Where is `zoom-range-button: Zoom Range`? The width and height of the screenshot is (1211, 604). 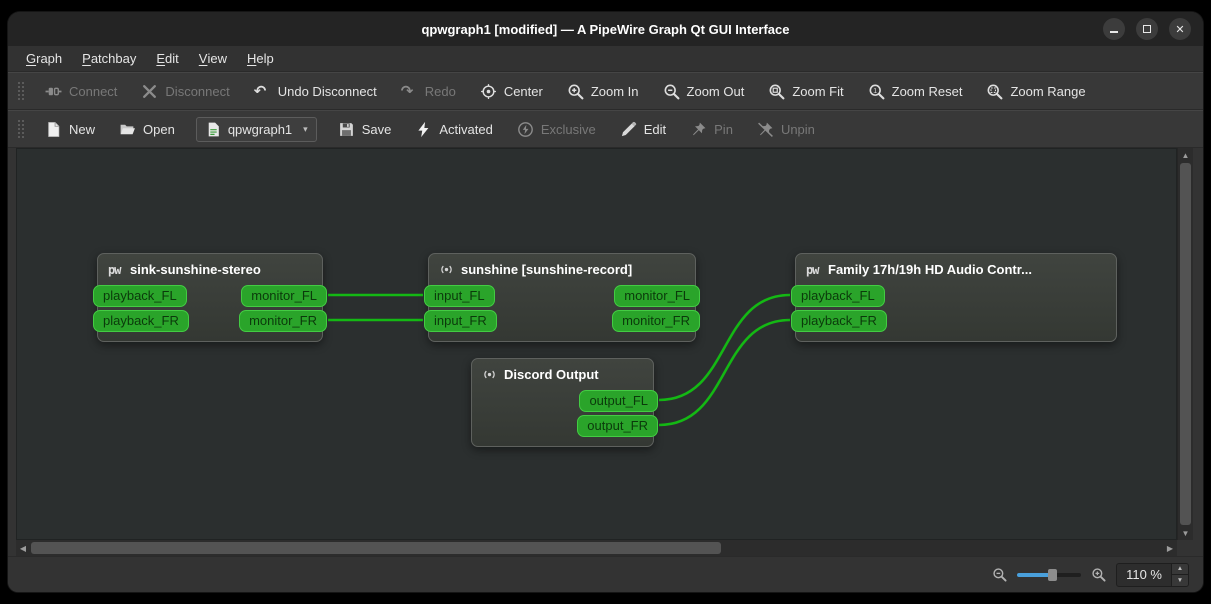
zoom-range-button: Zoom Range is located at coordinates (1035, 91).